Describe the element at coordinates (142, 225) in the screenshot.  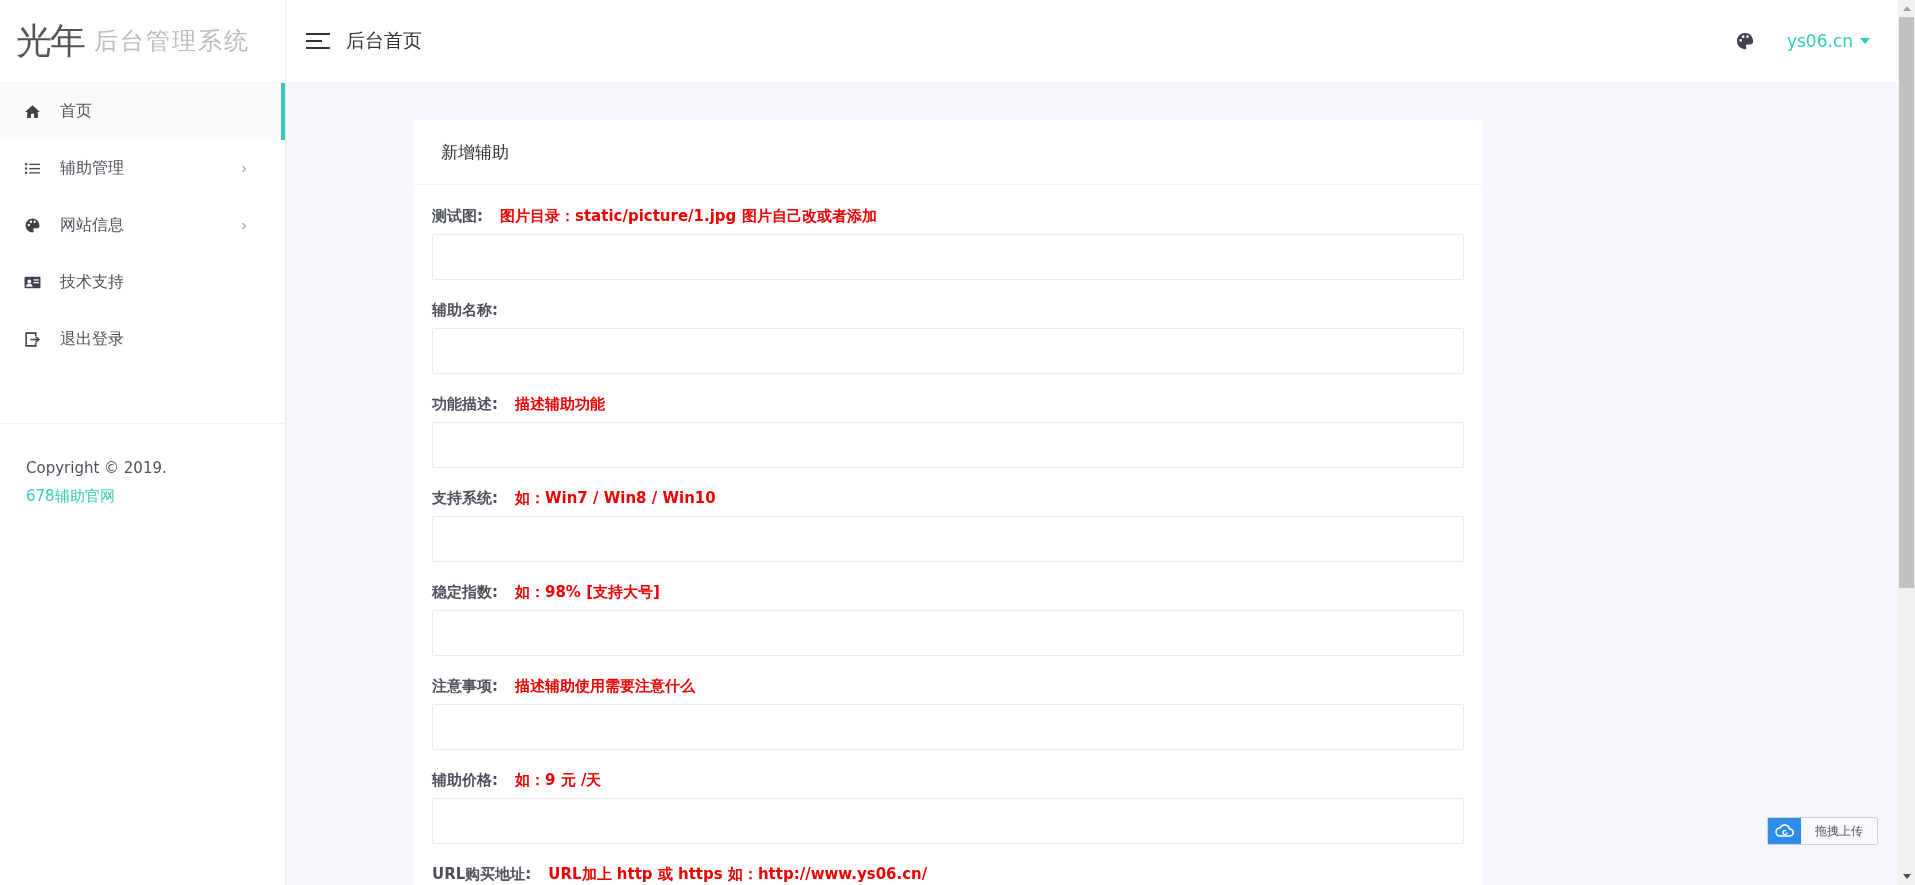
I see `sidebar-item: 网站信息` at that location.